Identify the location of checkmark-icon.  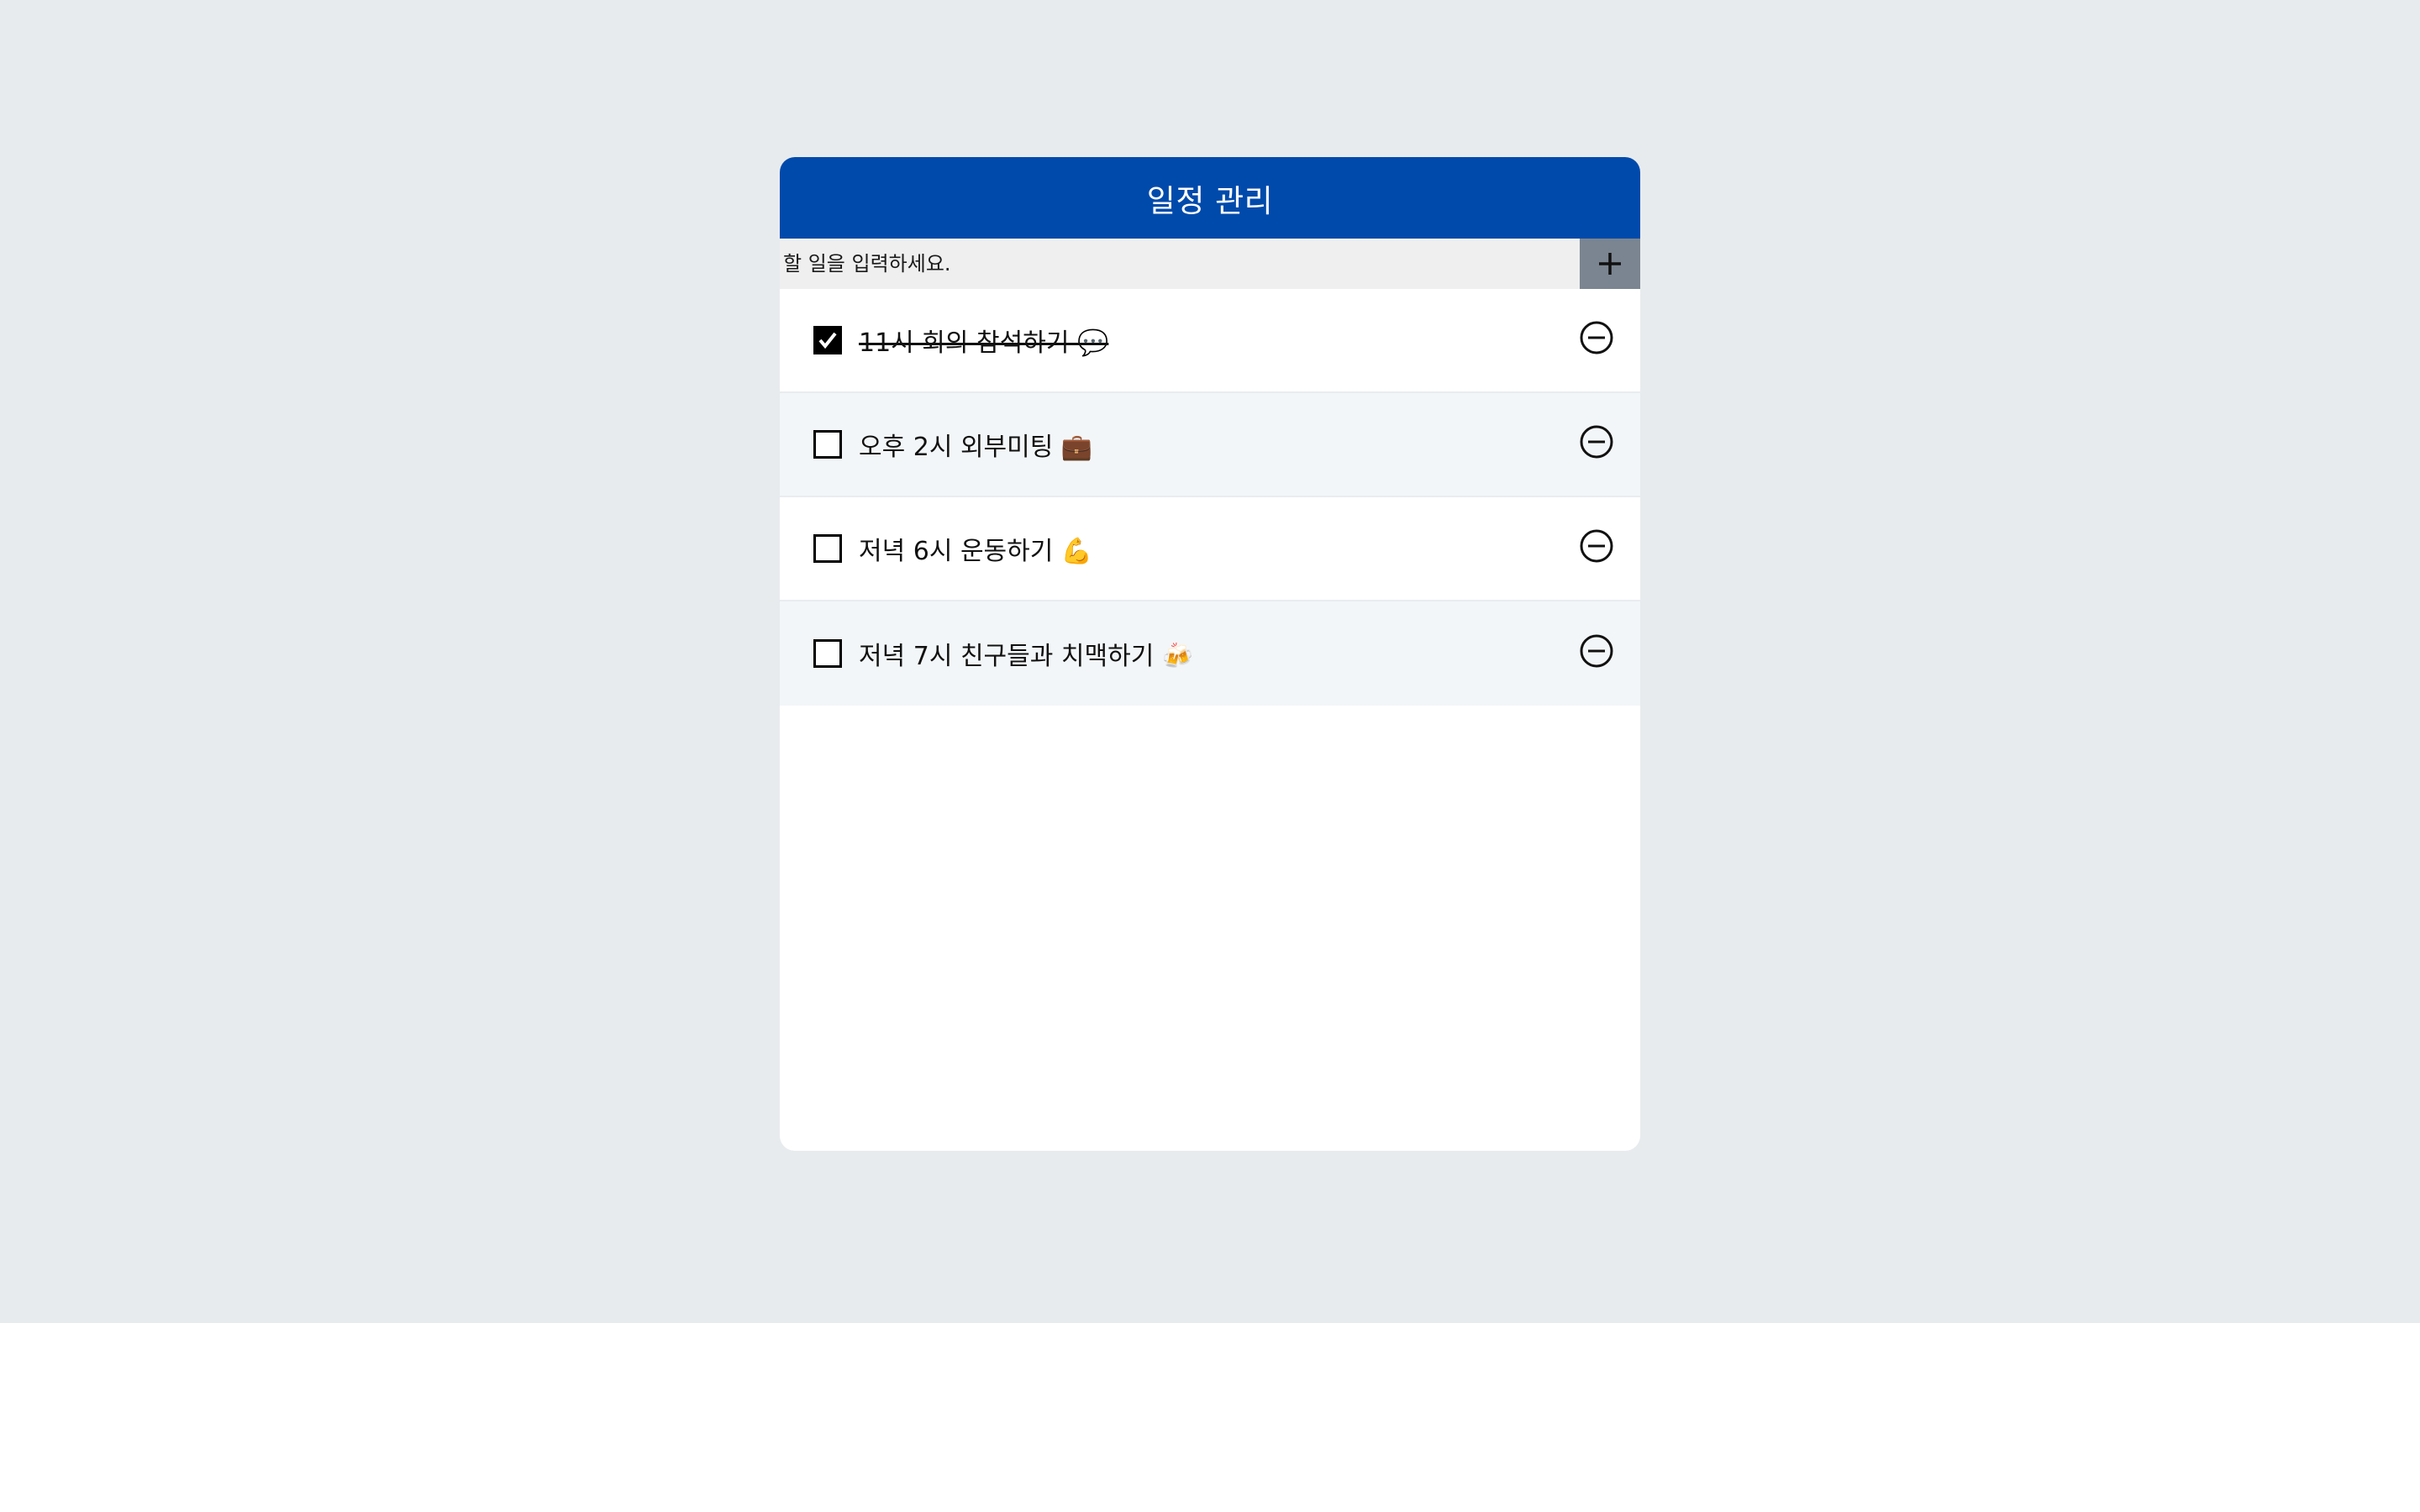
(827, 340).